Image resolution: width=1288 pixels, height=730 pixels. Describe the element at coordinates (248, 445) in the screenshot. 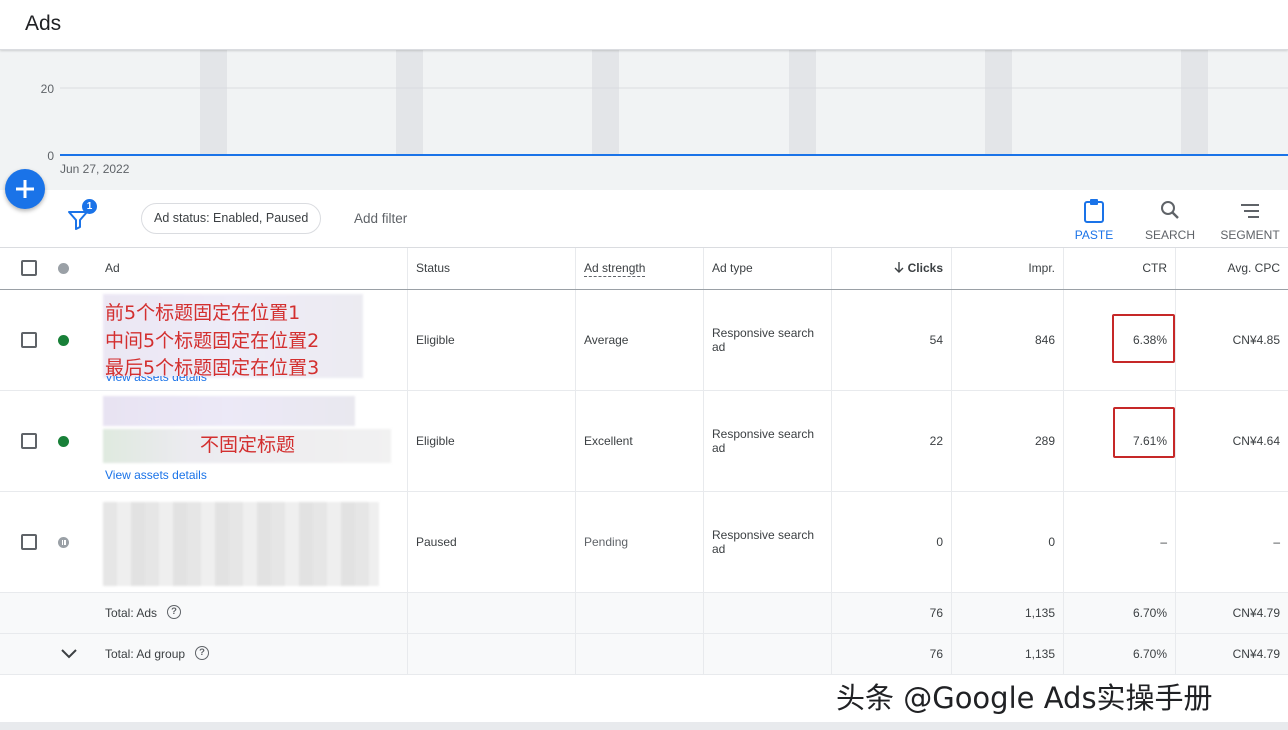

I see `annotation-label: 不固定标题` at that location.